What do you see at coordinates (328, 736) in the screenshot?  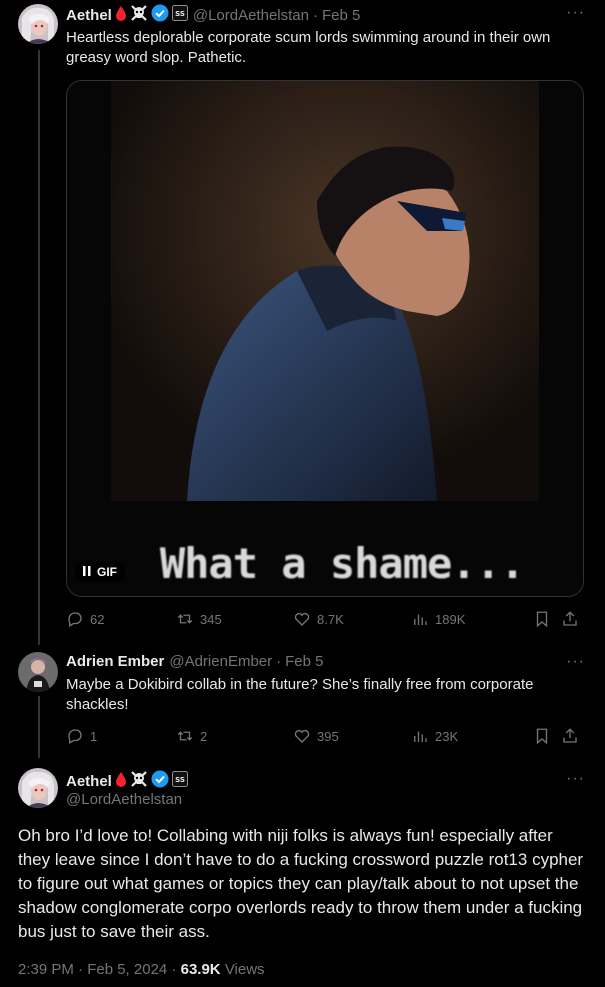 I see `like-count: 395` at bounding box center [328, 736].